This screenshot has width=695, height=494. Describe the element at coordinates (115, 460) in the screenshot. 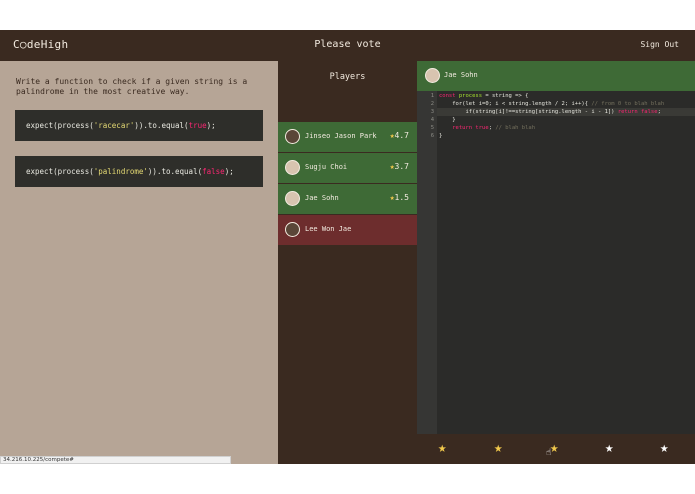

I see `status-bar-url: 34.216.10.225/compete#` at that location.